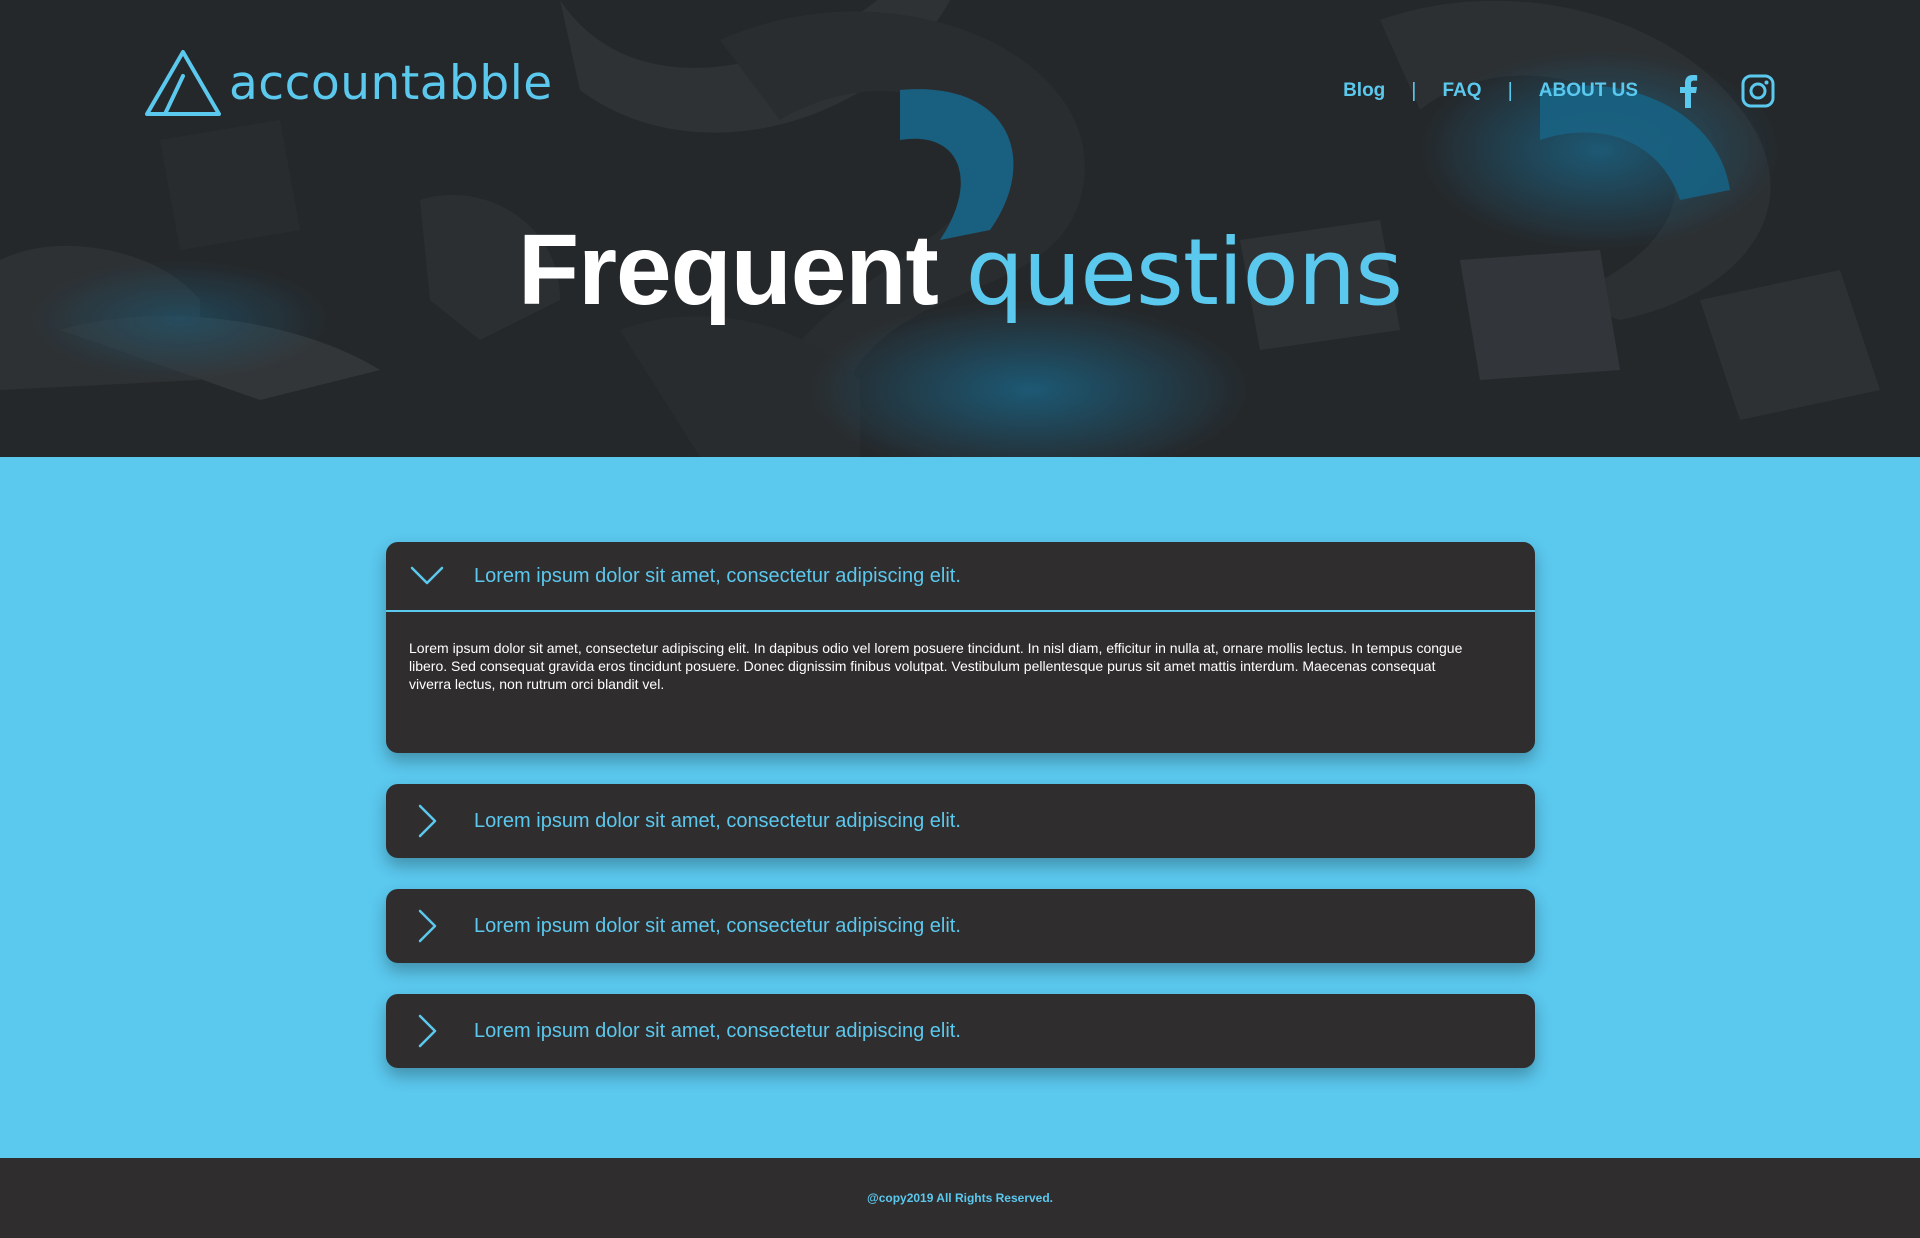  I want to click on instagram-icon, so click(1758, 91).